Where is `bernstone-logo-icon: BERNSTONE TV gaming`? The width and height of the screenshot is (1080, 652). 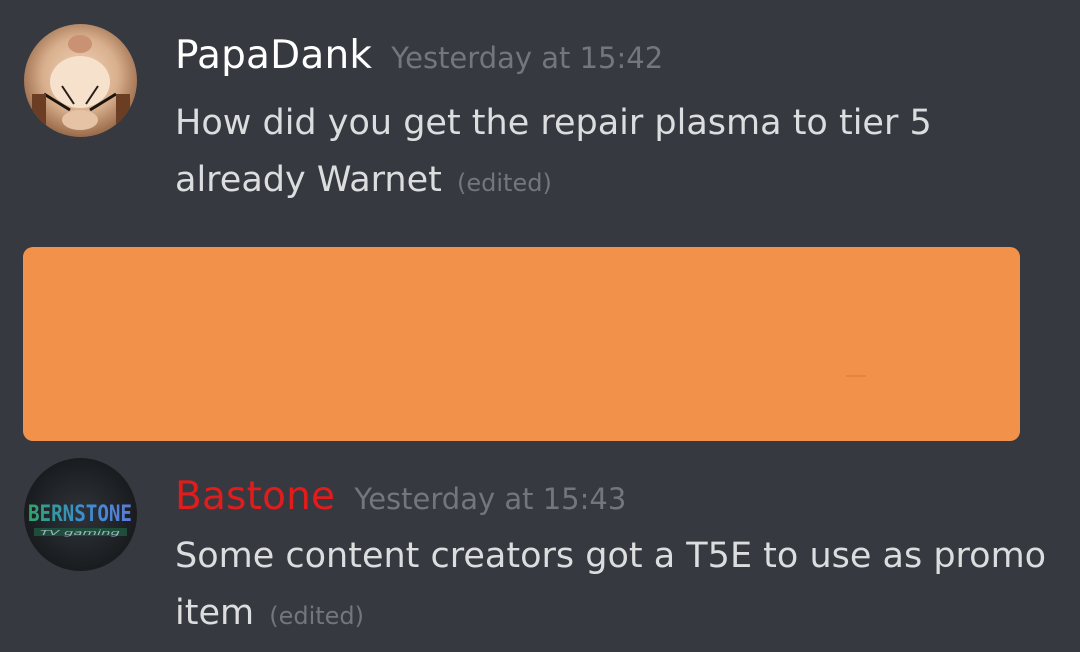 bernstone-logo-icon: BERNSTONE TV gaming is located at coordinates (80, 514).